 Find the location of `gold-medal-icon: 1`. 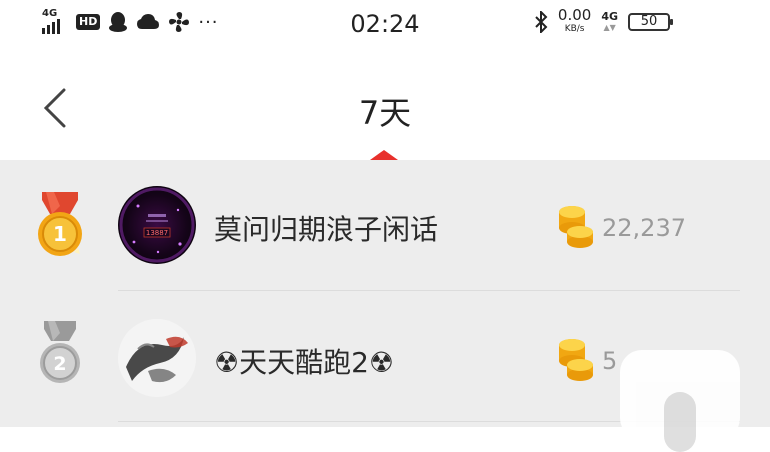

gold-medal-icon: 1 is located at coordinates (60, 224).